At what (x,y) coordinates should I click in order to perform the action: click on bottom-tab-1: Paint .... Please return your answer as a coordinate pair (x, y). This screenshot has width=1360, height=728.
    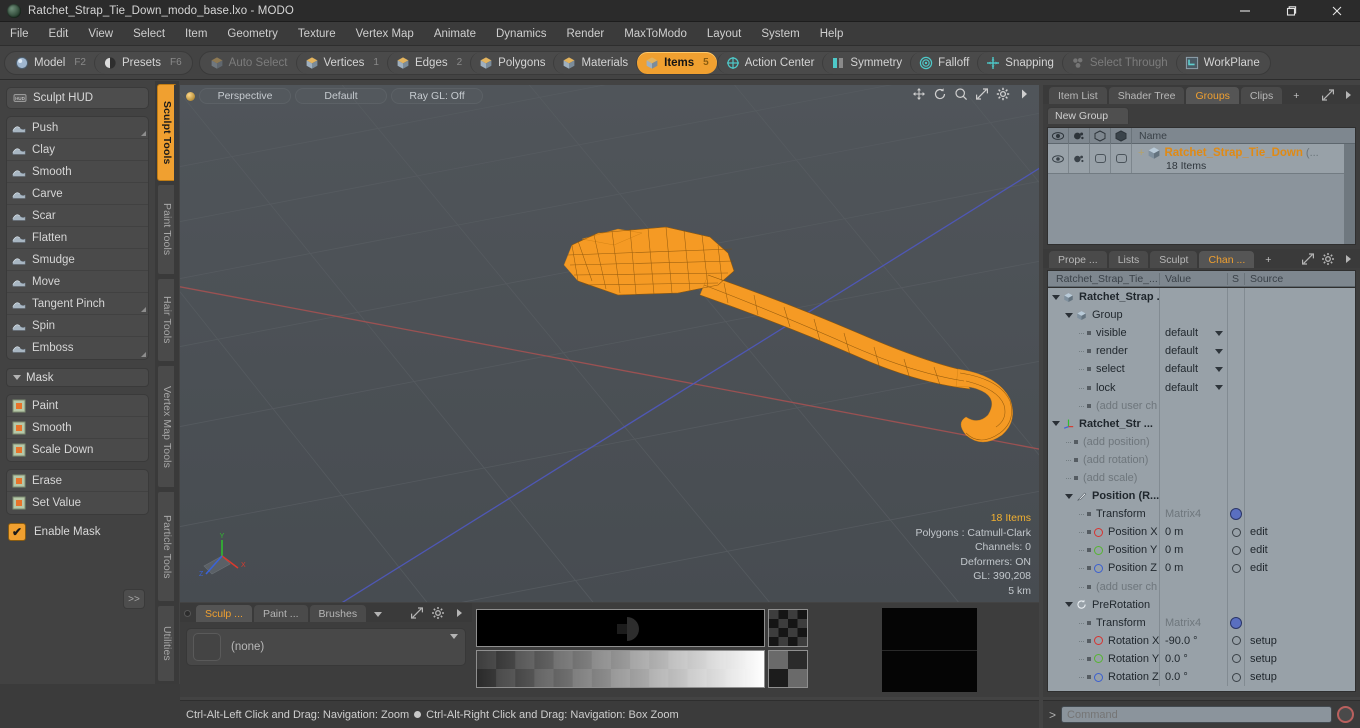
    Looking at the image, I should click on (280, 613).